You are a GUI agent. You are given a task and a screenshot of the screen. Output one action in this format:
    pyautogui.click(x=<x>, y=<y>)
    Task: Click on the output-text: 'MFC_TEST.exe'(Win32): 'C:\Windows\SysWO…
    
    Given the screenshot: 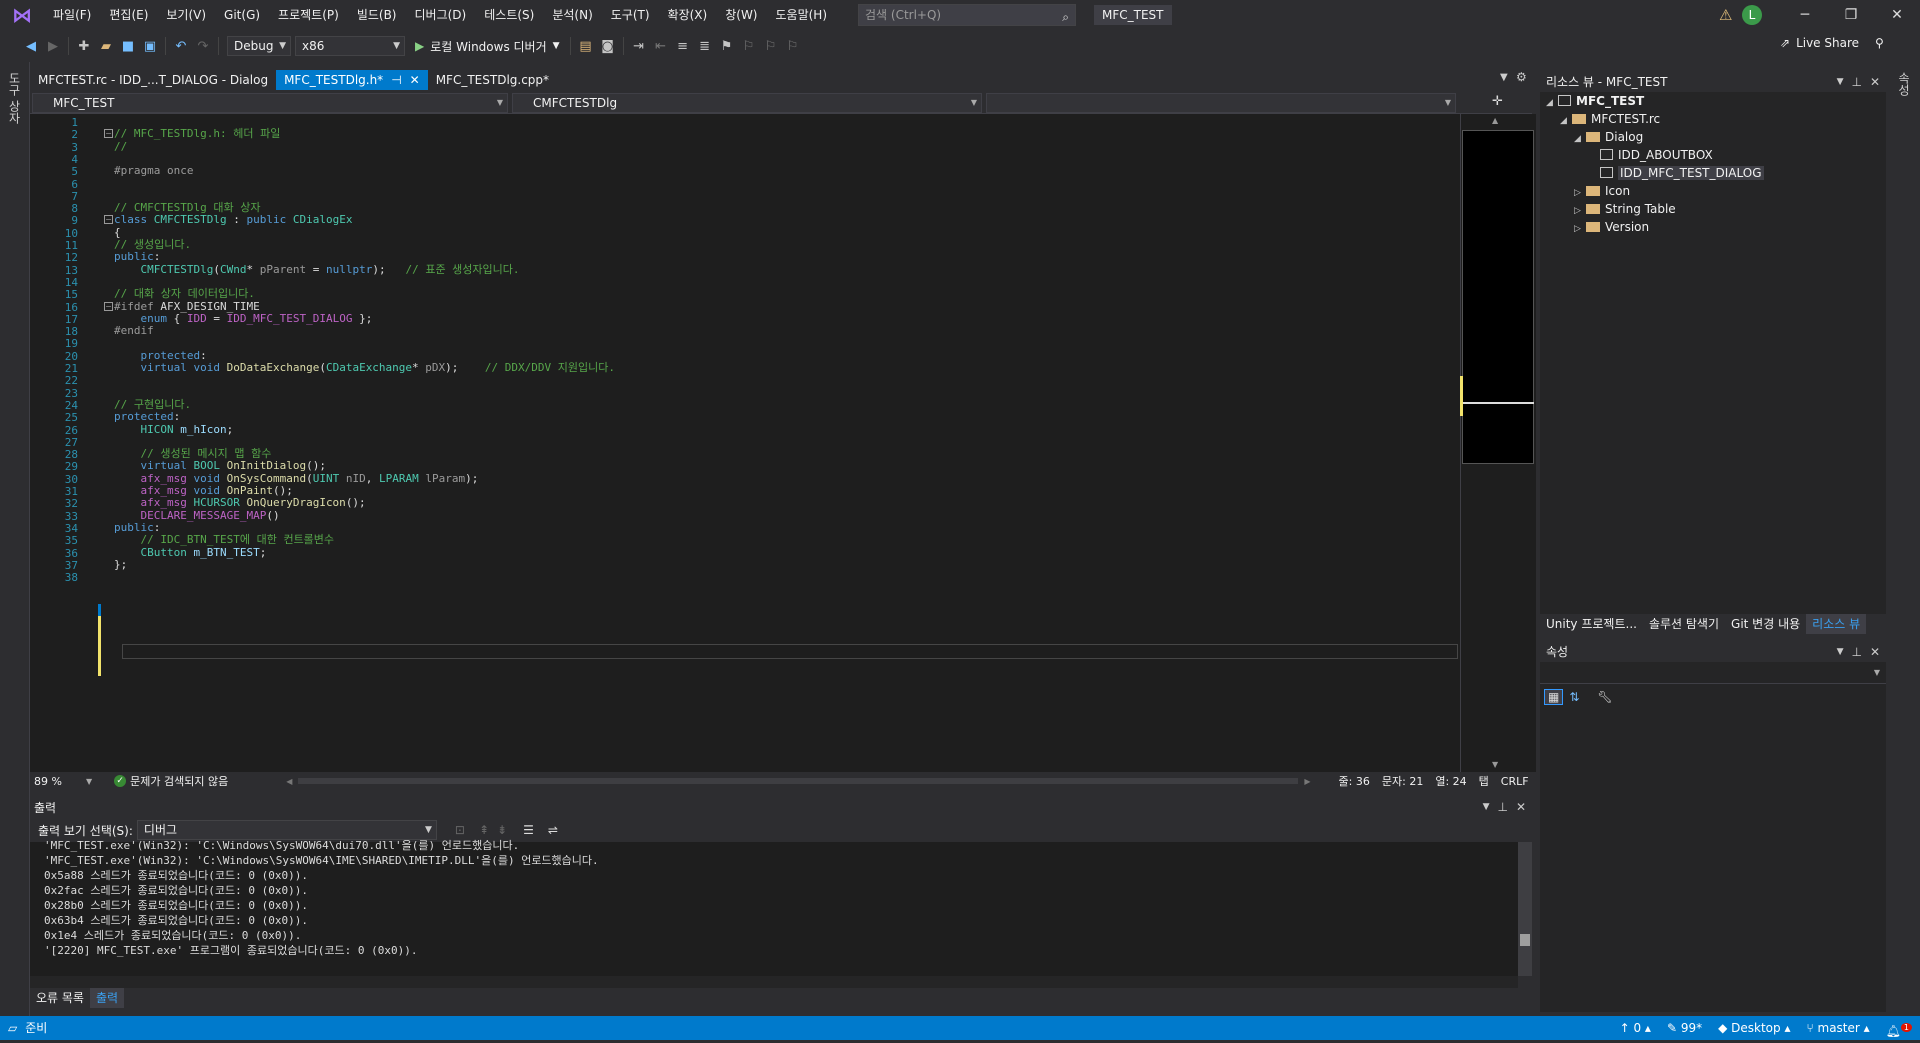 What is the action you would take?
    pyautogui.click(x=781, y=907)
    